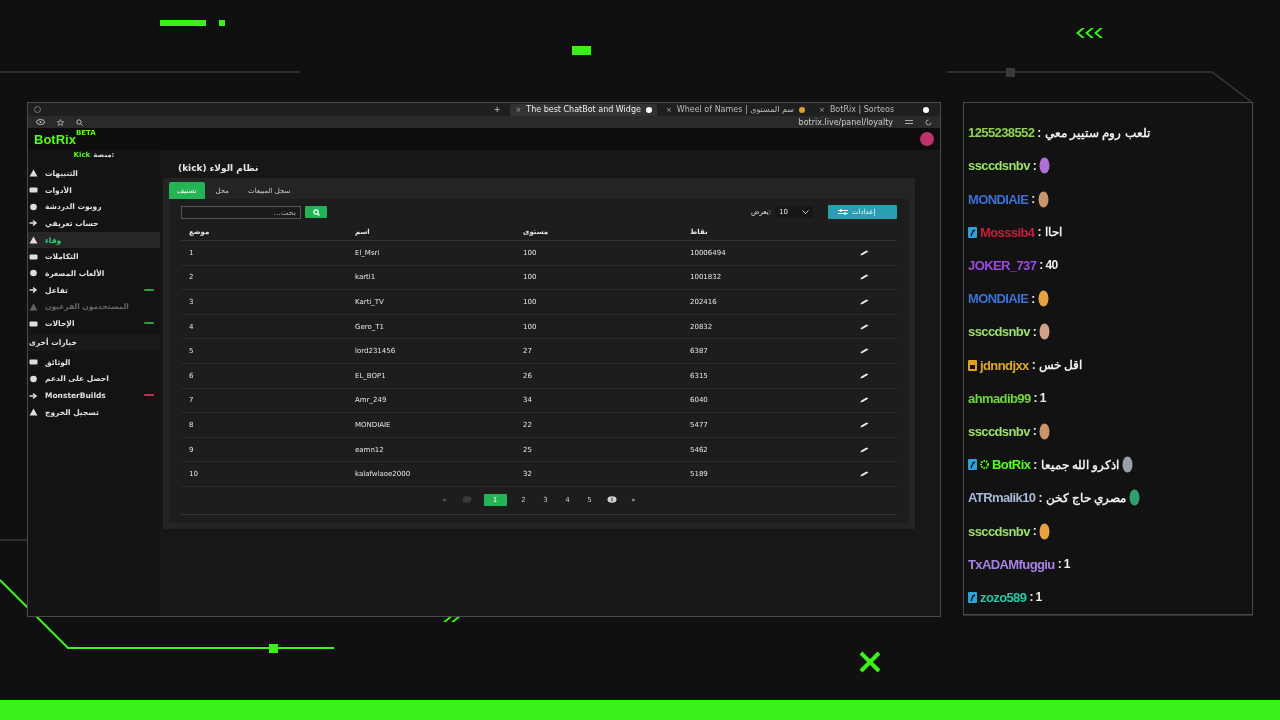 This screenshot has width=1280, height=720. I want to click on chat-username: Mosssib4, so click(1007, 232).